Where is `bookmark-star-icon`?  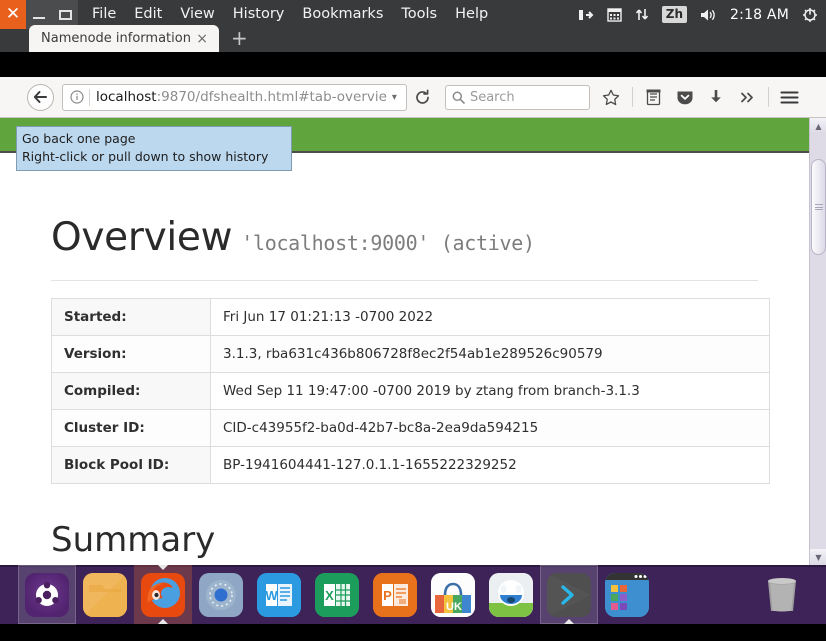
bookmark-star-icon is located at coordinates (611, 97).